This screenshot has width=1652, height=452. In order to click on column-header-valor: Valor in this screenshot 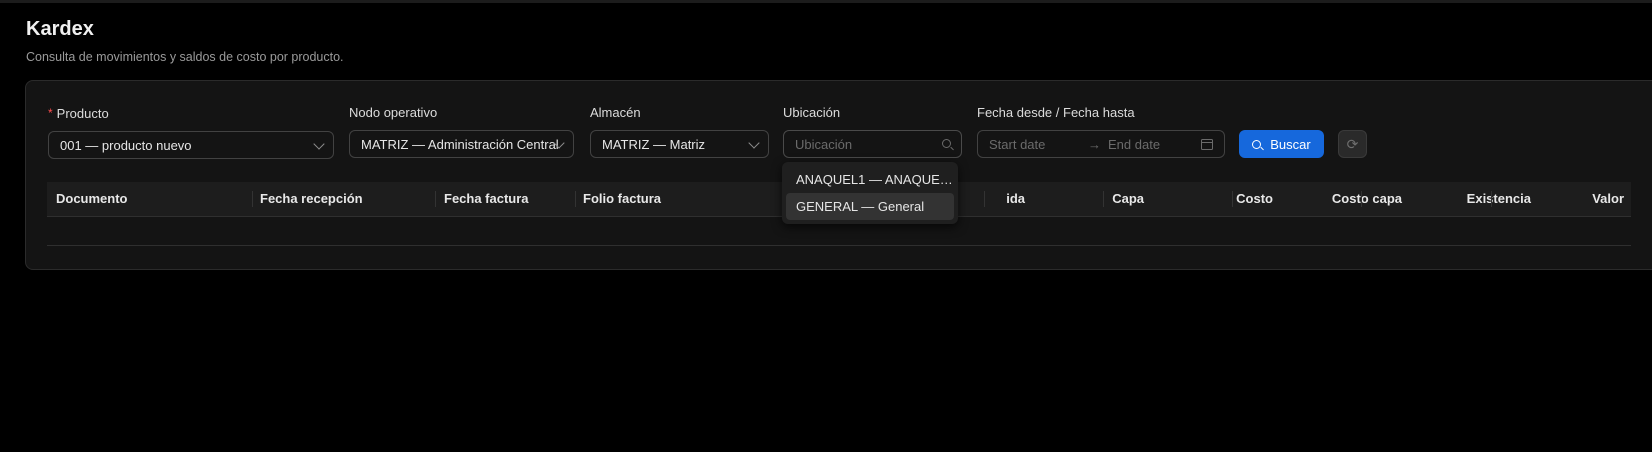, I will do `click(1608, 199)`.